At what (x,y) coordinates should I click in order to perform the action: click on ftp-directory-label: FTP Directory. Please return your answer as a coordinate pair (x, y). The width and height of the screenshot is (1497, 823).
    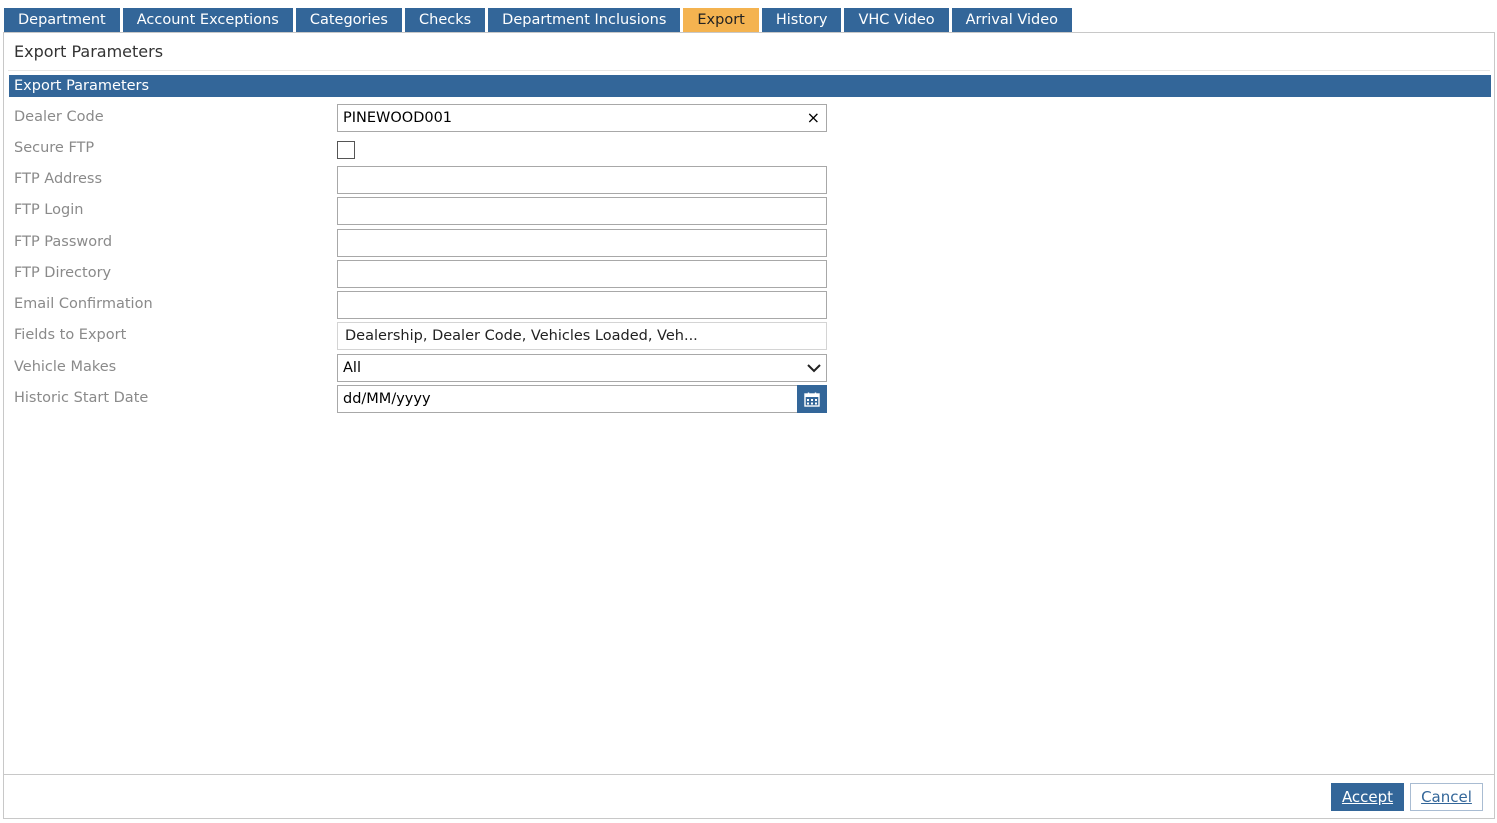
    Looking at the image, I should click on (63, 273).